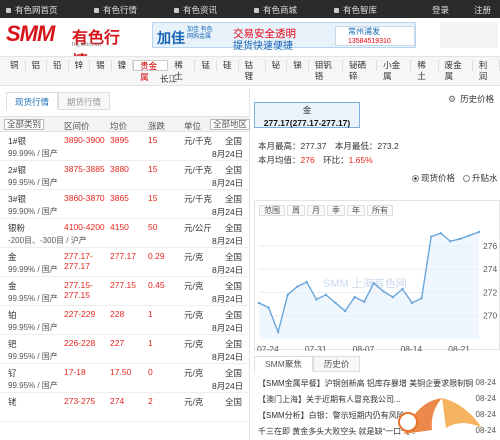  What do you see at coordinates (394, 70) in the screenshot?
I see `metal-tab: 小金属` at bounding box center [394, 70].